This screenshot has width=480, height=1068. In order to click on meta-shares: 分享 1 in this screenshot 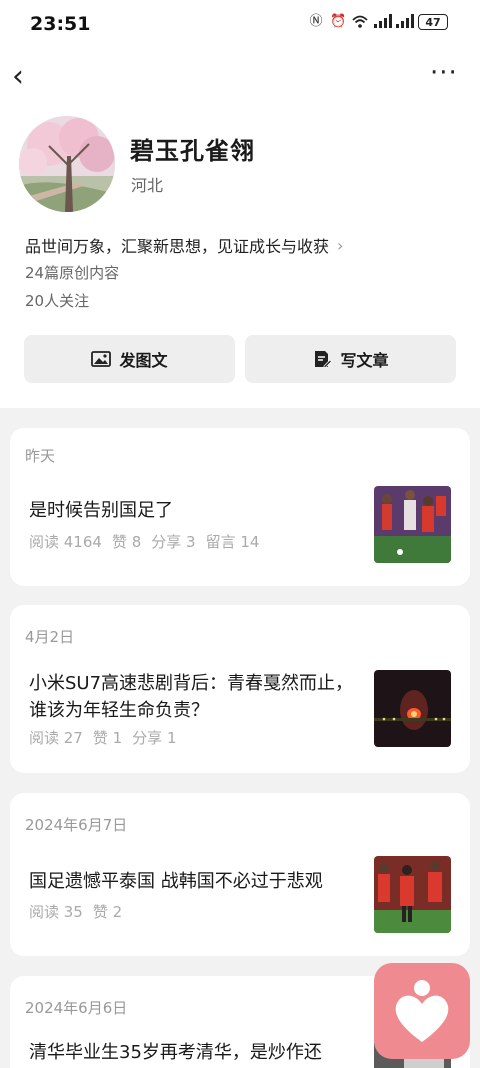, I will do `click(154, 738)`.